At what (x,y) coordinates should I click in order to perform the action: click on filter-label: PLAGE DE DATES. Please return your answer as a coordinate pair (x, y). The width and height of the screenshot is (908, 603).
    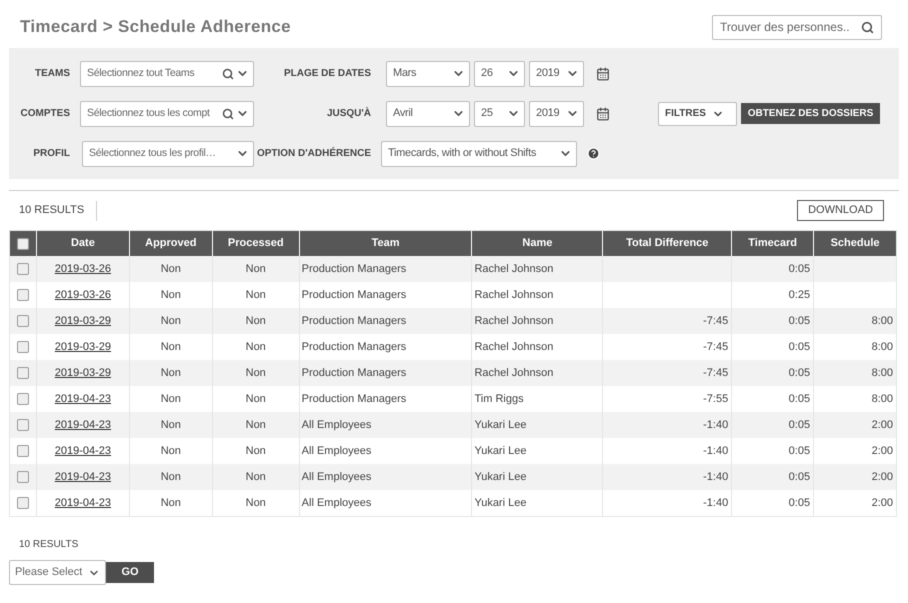
    Looking at the image, I should click on (326, 74).